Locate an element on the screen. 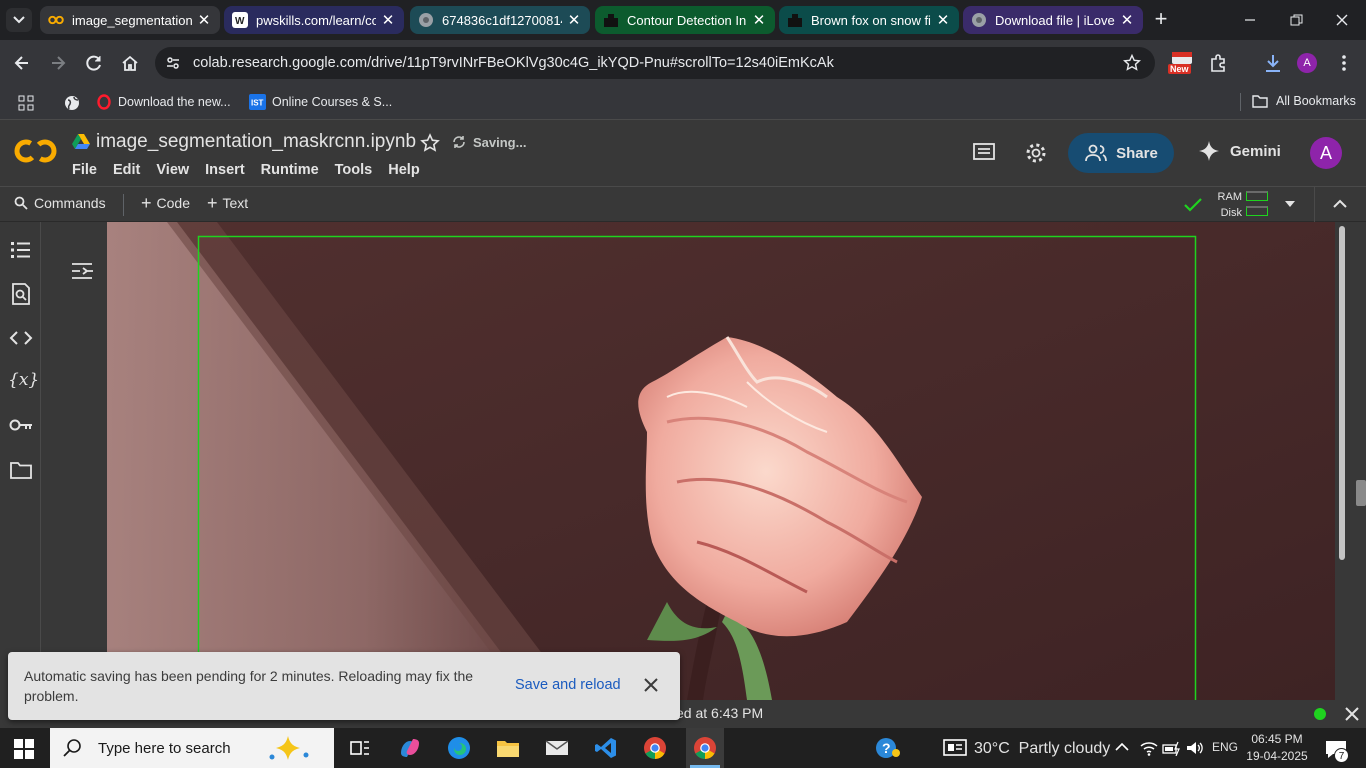  help-icon: ? is located at coordinates (888, 748).